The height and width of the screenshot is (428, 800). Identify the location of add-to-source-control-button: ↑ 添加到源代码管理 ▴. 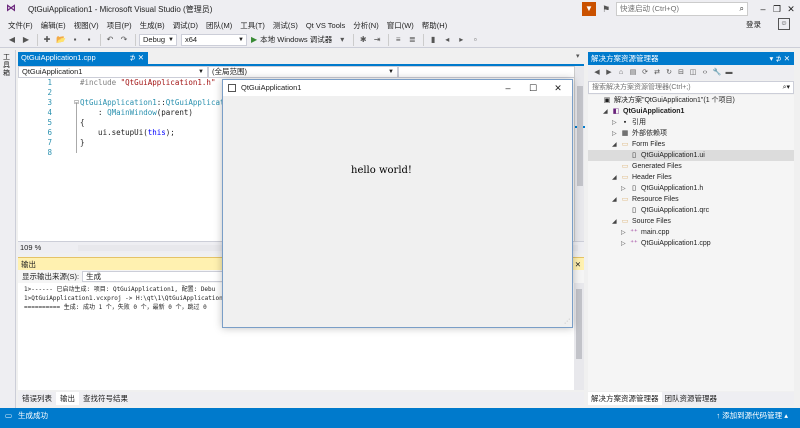
(752, 416).